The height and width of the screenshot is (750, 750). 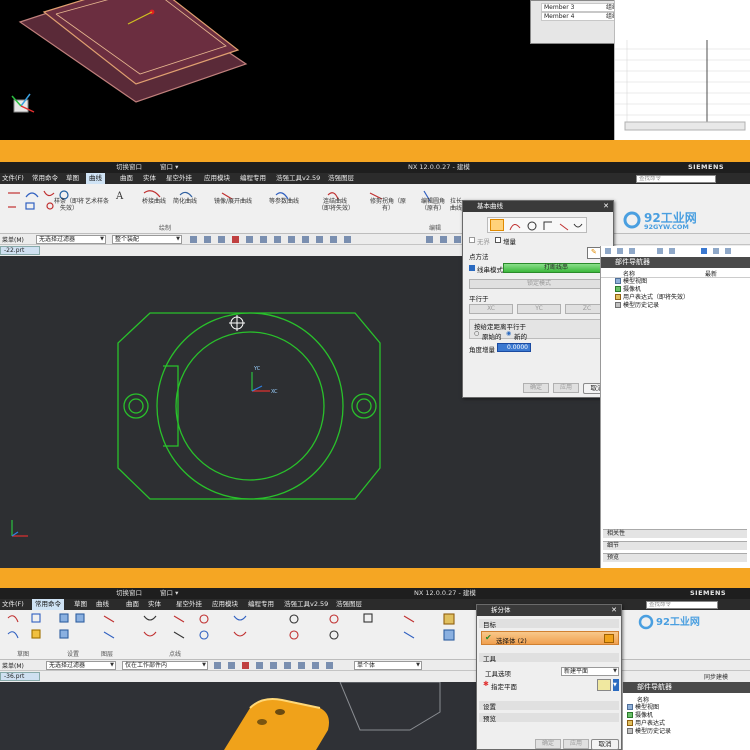 I want to click on increment-checkbox, so click(x=498, y=240).